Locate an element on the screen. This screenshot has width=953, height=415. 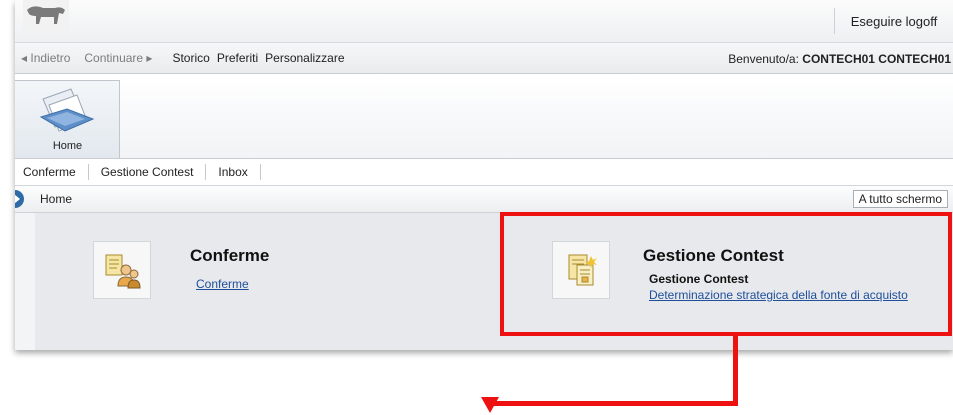
personalize-link: Personalizzare is located at coordinates (304, 58).